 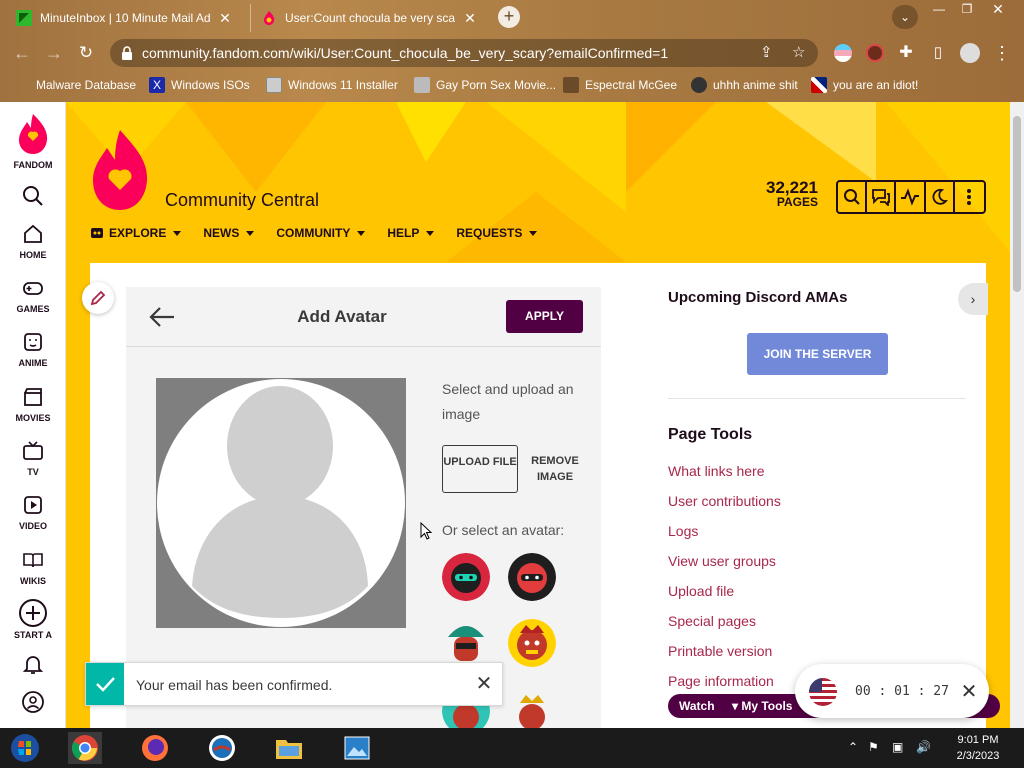 What do you see at coordinates (843, 53) in the screenshot?
I see `trans-flag-extension-icon` at bounding box center [843, 53].